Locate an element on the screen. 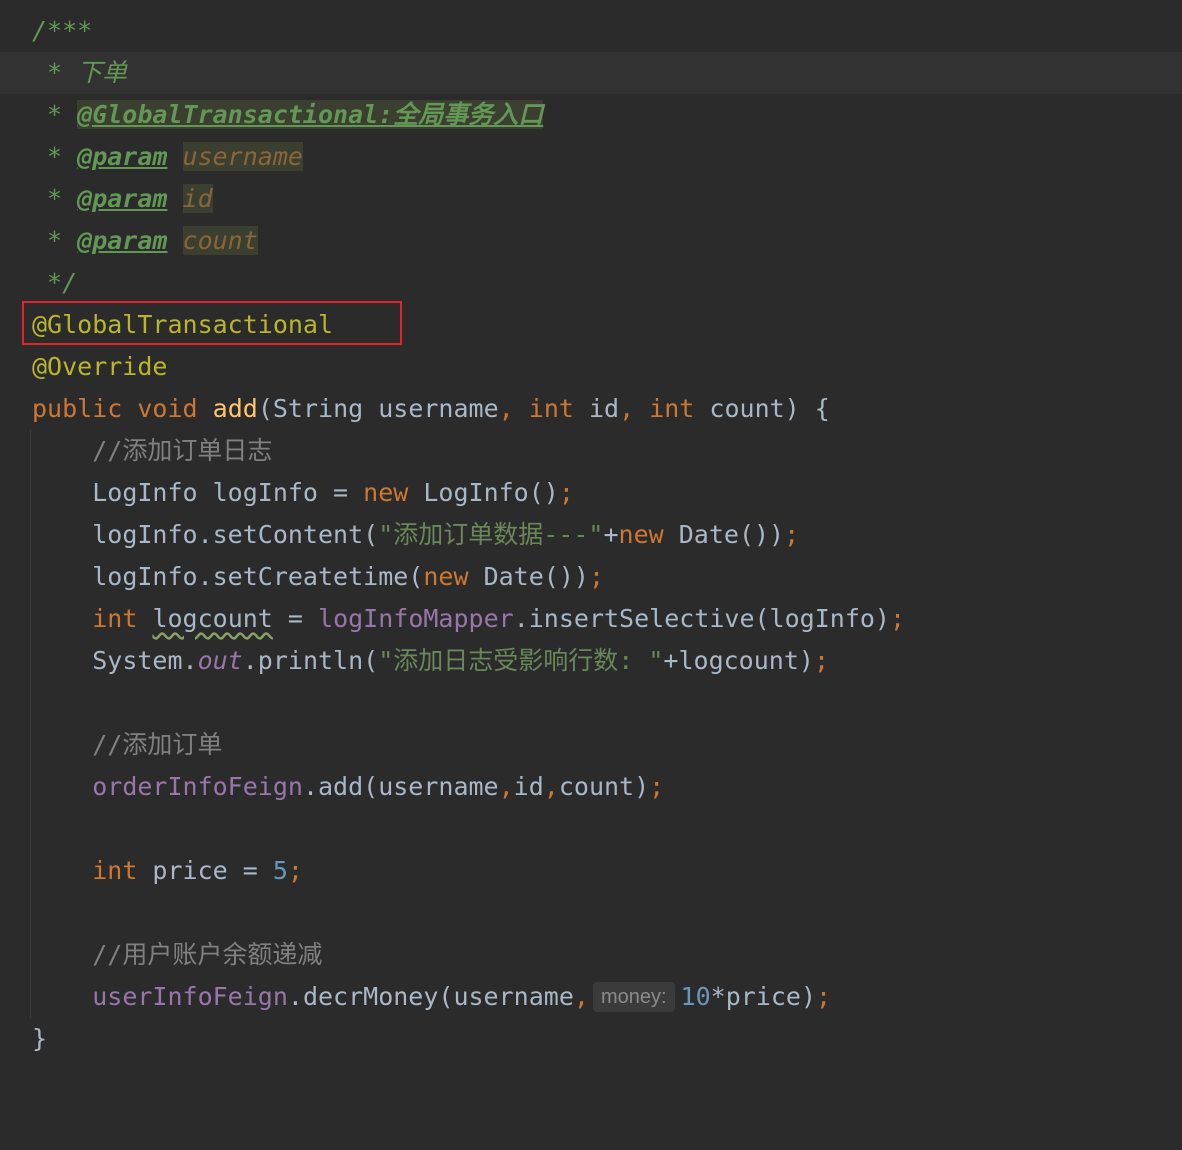 This screenshot has height=1150, width=1182. code-line-11: //添加订单日志 is located at coordinates (182, 450).